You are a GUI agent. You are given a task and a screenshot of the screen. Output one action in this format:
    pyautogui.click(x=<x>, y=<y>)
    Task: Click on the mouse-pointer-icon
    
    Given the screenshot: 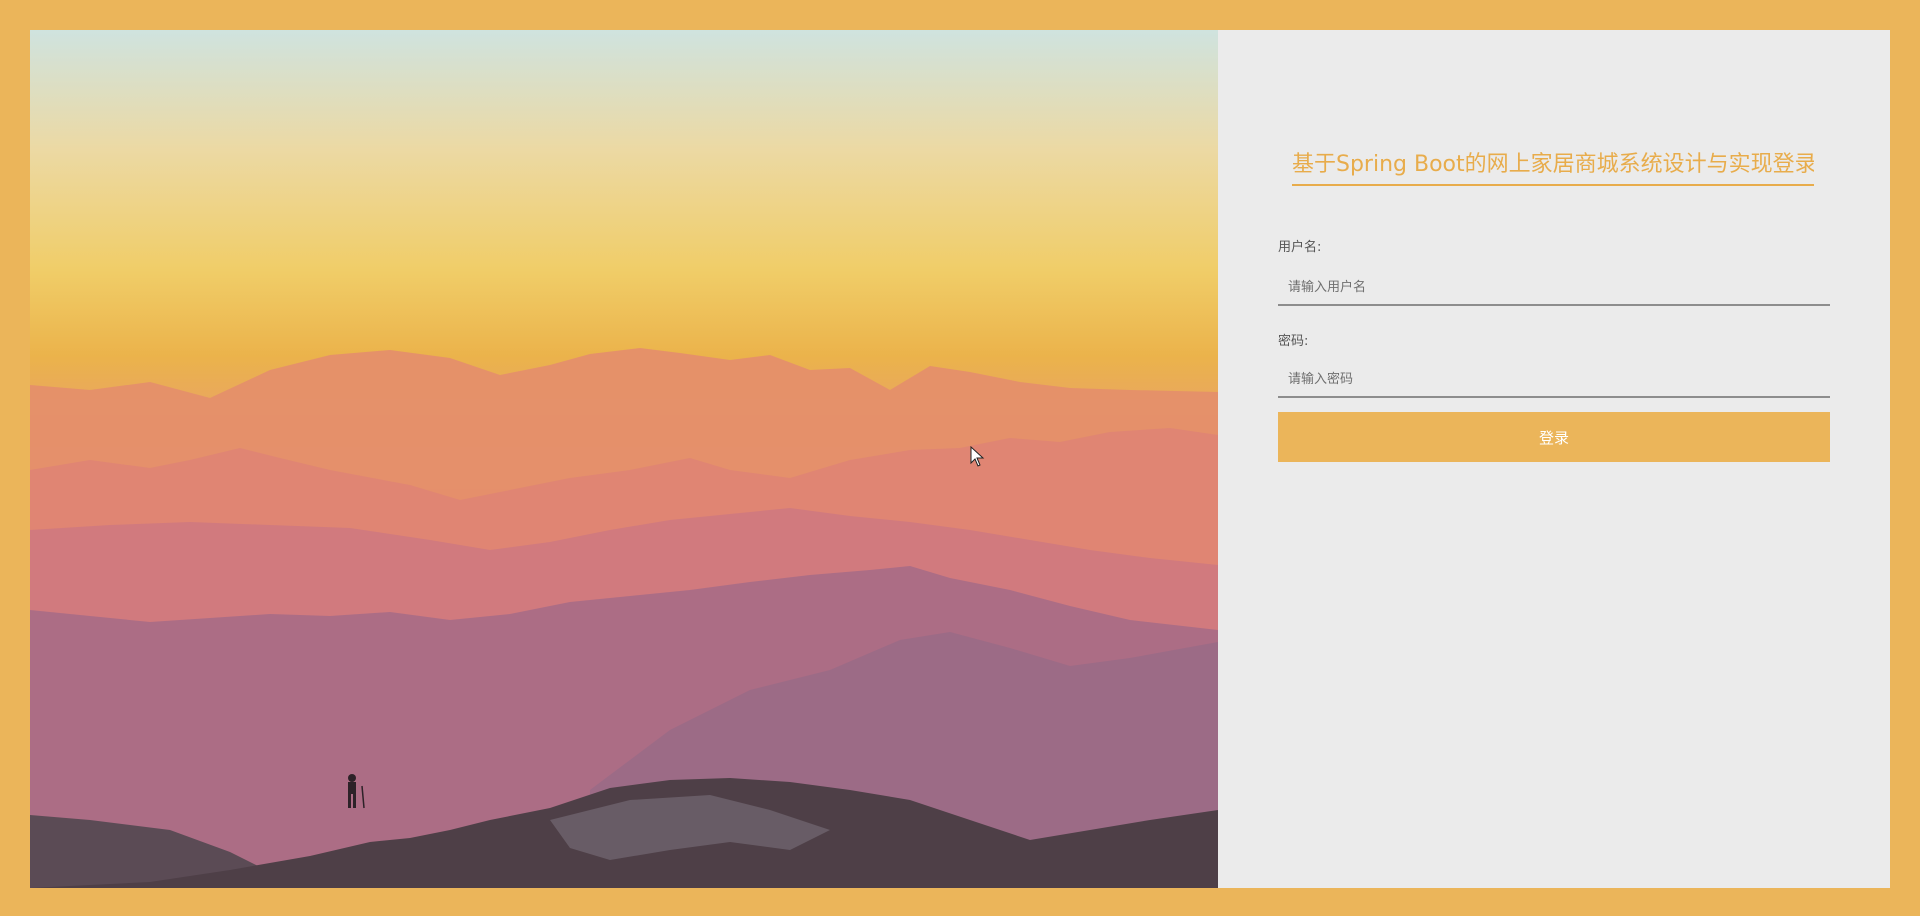 What is the action you would take?
    pyautogui.click(x=977, y=456)
    